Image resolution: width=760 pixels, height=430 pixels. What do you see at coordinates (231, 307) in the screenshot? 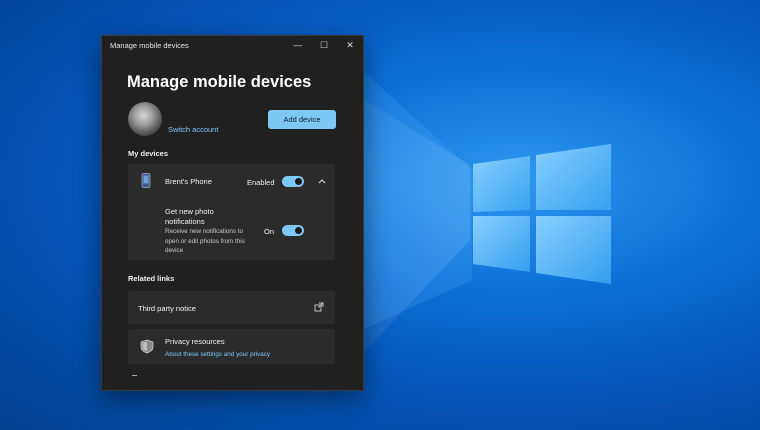
I see `third-party-notice-link: Third party notice` at bounding box center [231, 307].